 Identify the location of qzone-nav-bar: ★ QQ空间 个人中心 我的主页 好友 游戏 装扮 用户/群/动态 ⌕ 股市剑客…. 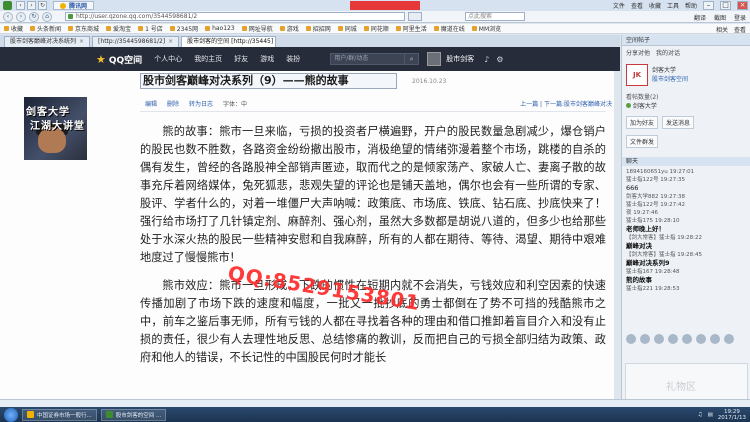
(310, 59).